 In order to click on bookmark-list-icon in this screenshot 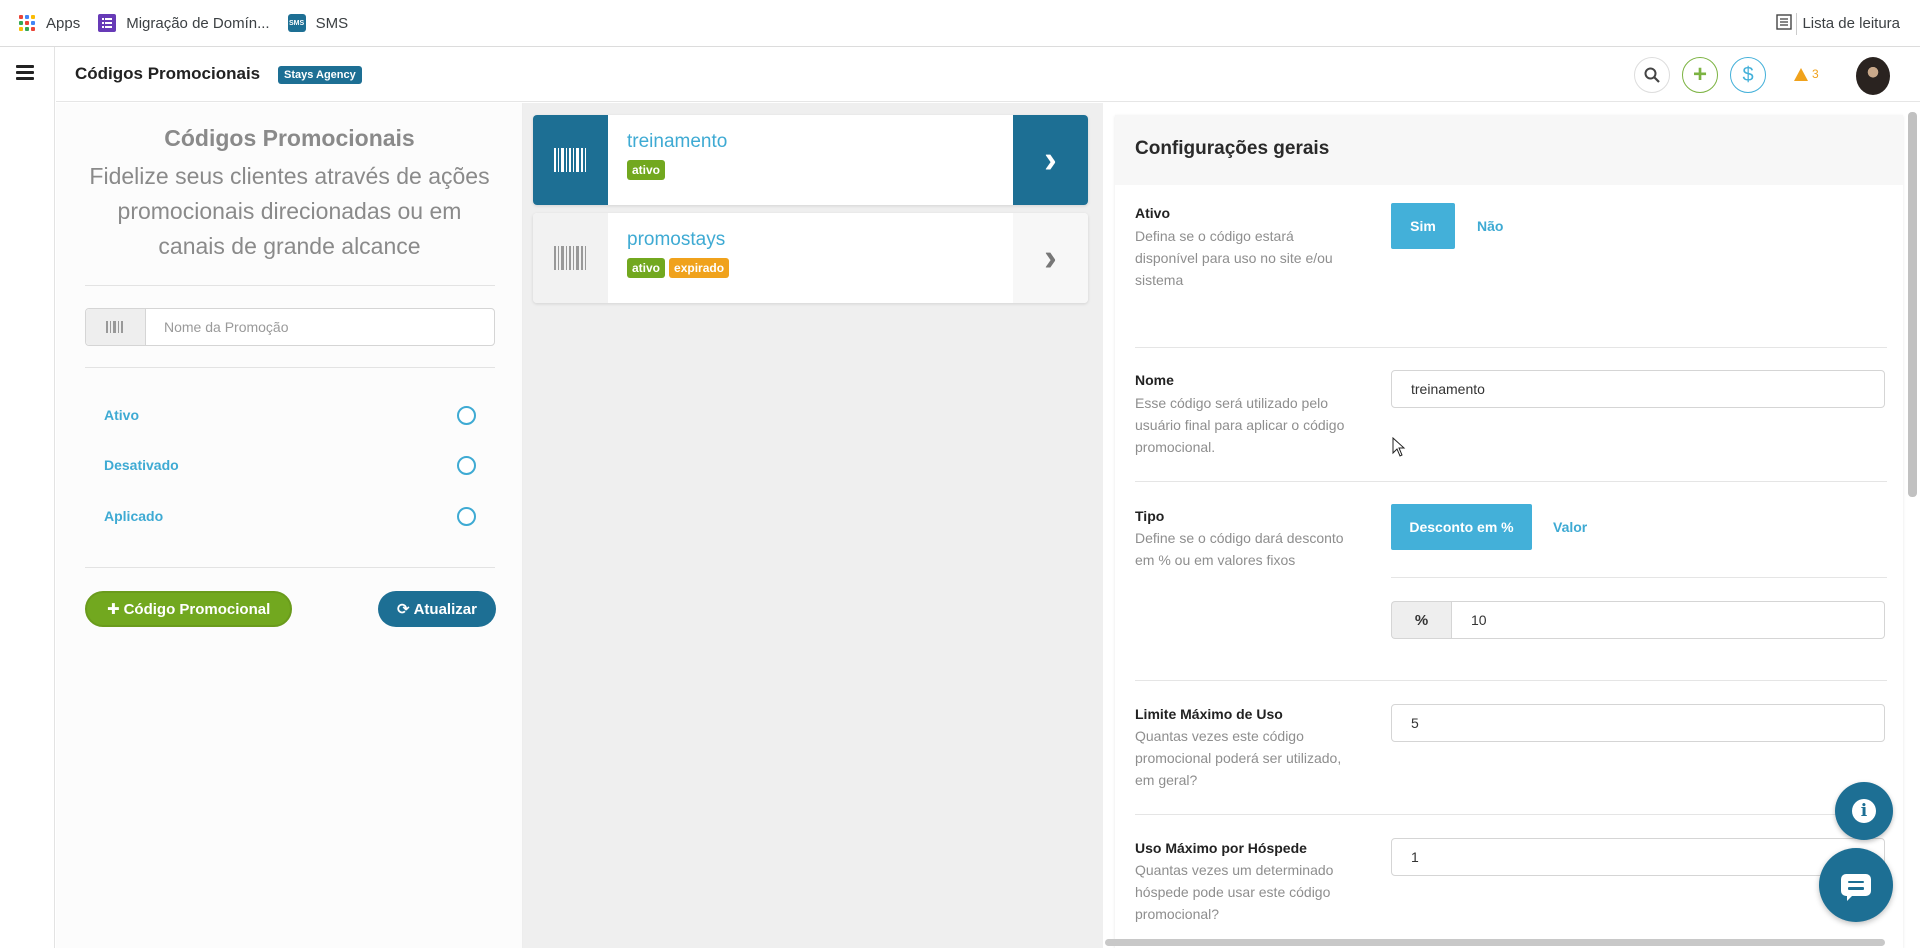, I will do `click(107, 23)`.